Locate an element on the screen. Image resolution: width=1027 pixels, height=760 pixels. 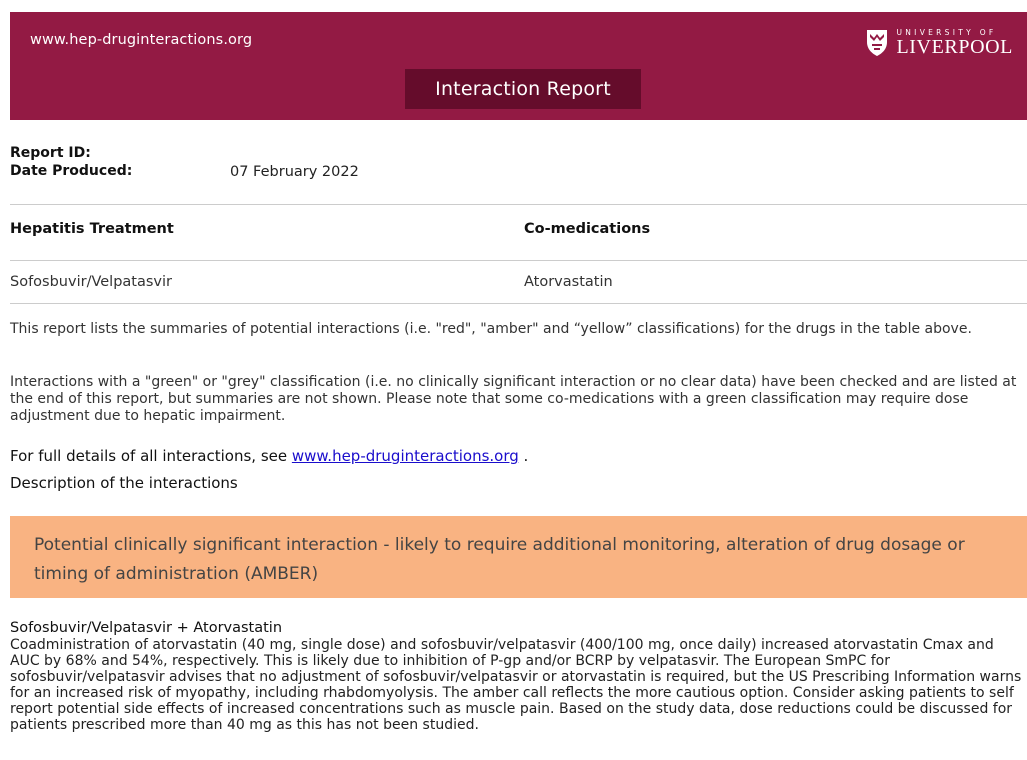
logo-line-university: UNIVERSITY OF is located at coordinates (946, 32).